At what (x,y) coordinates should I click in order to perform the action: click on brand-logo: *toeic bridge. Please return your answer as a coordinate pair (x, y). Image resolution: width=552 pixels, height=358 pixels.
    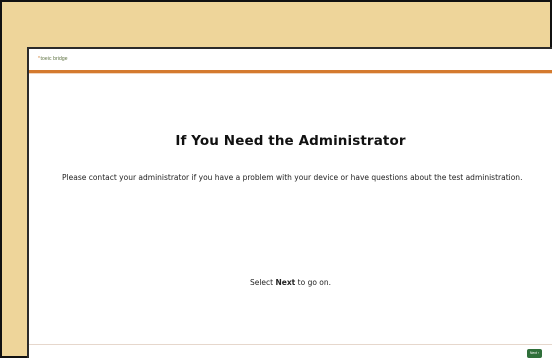
    Looking at the image, I should click on (53, 59).